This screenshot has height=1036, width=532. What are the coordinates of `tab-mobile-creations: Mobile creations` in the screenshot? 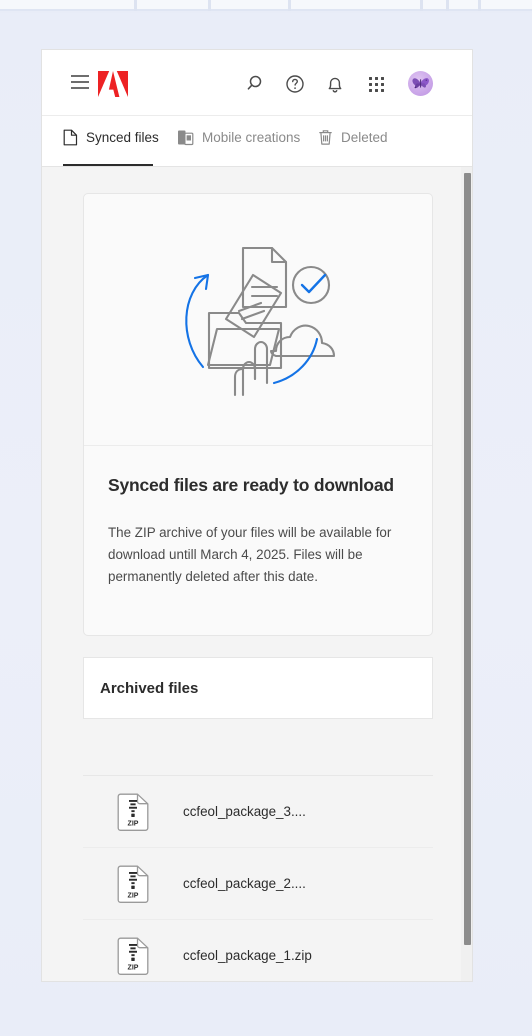 It's located at (238, 137).